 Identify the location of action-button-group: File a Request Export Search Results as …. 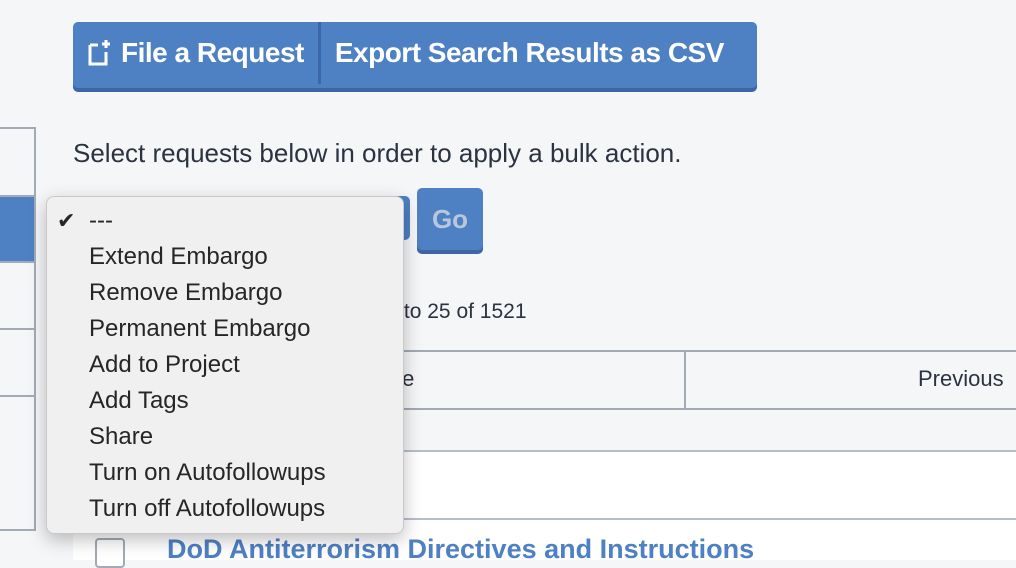
(415, 55).